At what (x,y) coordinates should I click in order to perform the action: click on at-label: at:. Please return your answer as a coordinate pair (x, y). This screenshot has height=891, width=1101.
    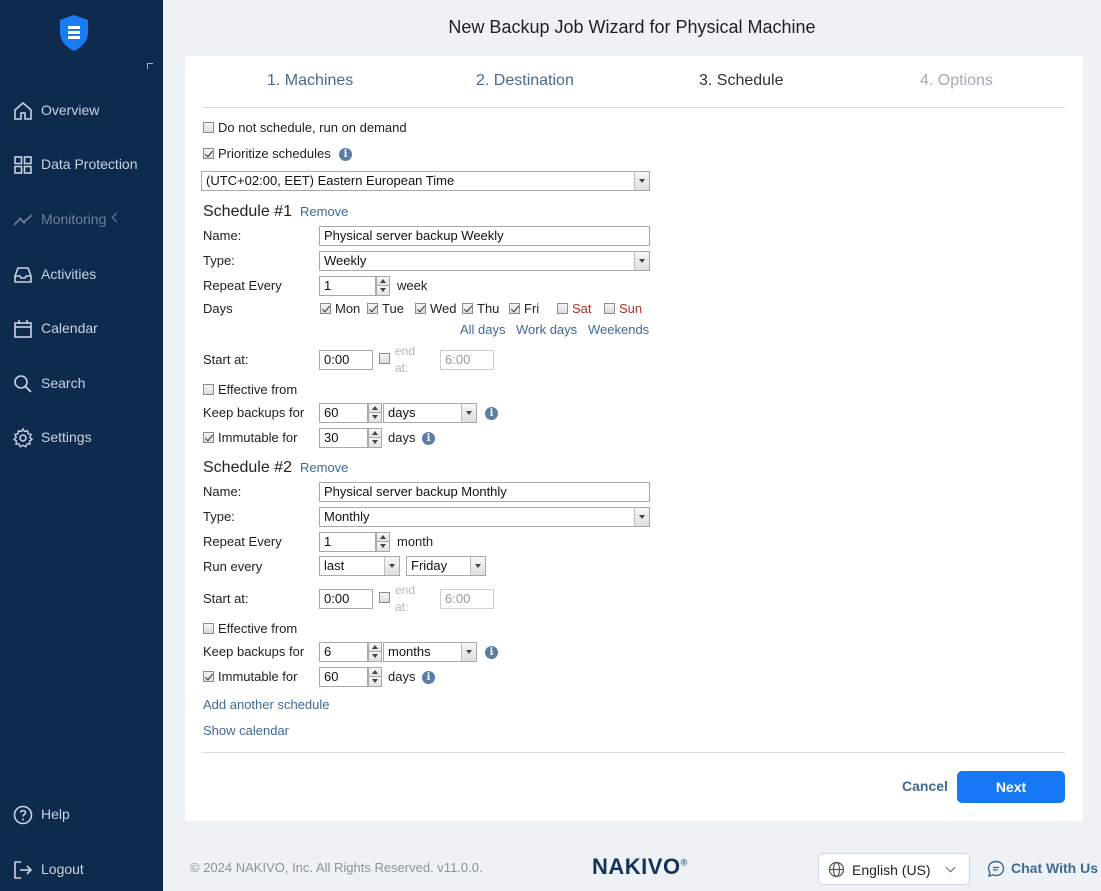
    Looking at the image, I should click on (402, 368).